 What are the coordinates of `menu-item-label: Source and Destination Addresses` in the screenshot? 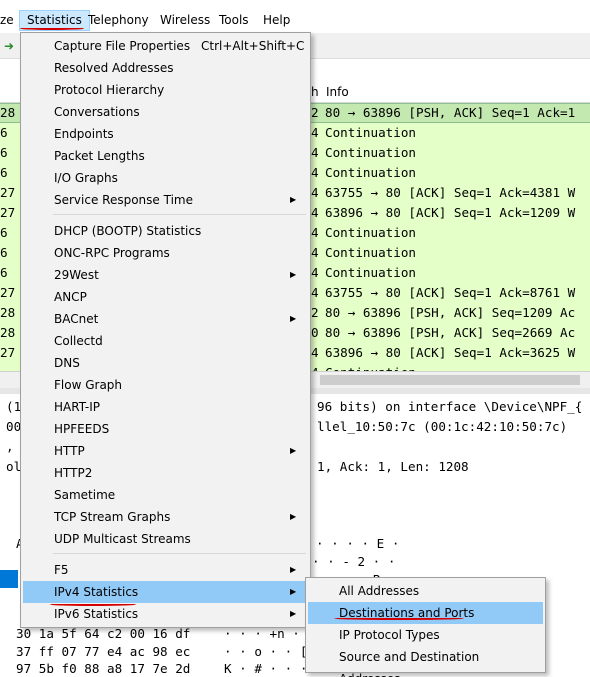 It's located at (409, 663).